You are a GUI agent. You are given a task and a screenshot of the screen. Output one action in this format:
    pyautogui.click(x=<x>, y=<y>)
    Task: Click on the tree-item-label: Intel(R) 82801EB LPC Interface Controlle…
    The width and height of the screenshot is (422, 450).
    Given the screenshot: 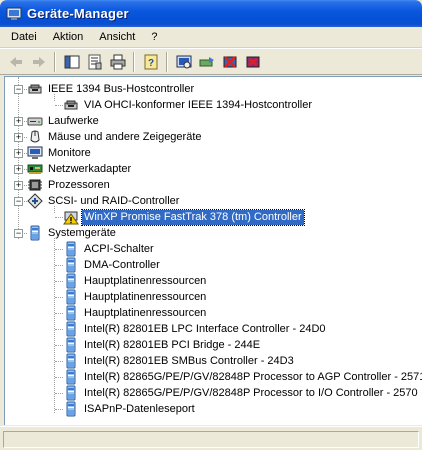 What is the action you would take?
    pyautogui.click(x=205, y=328)
    